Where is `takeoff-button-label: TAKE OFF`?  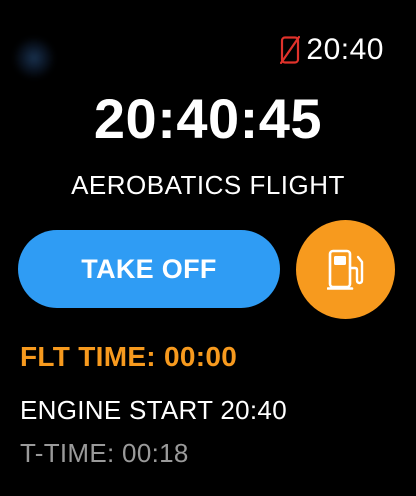
takeoff-button-label: TAKE OFF is located at coordinates (149, 268).